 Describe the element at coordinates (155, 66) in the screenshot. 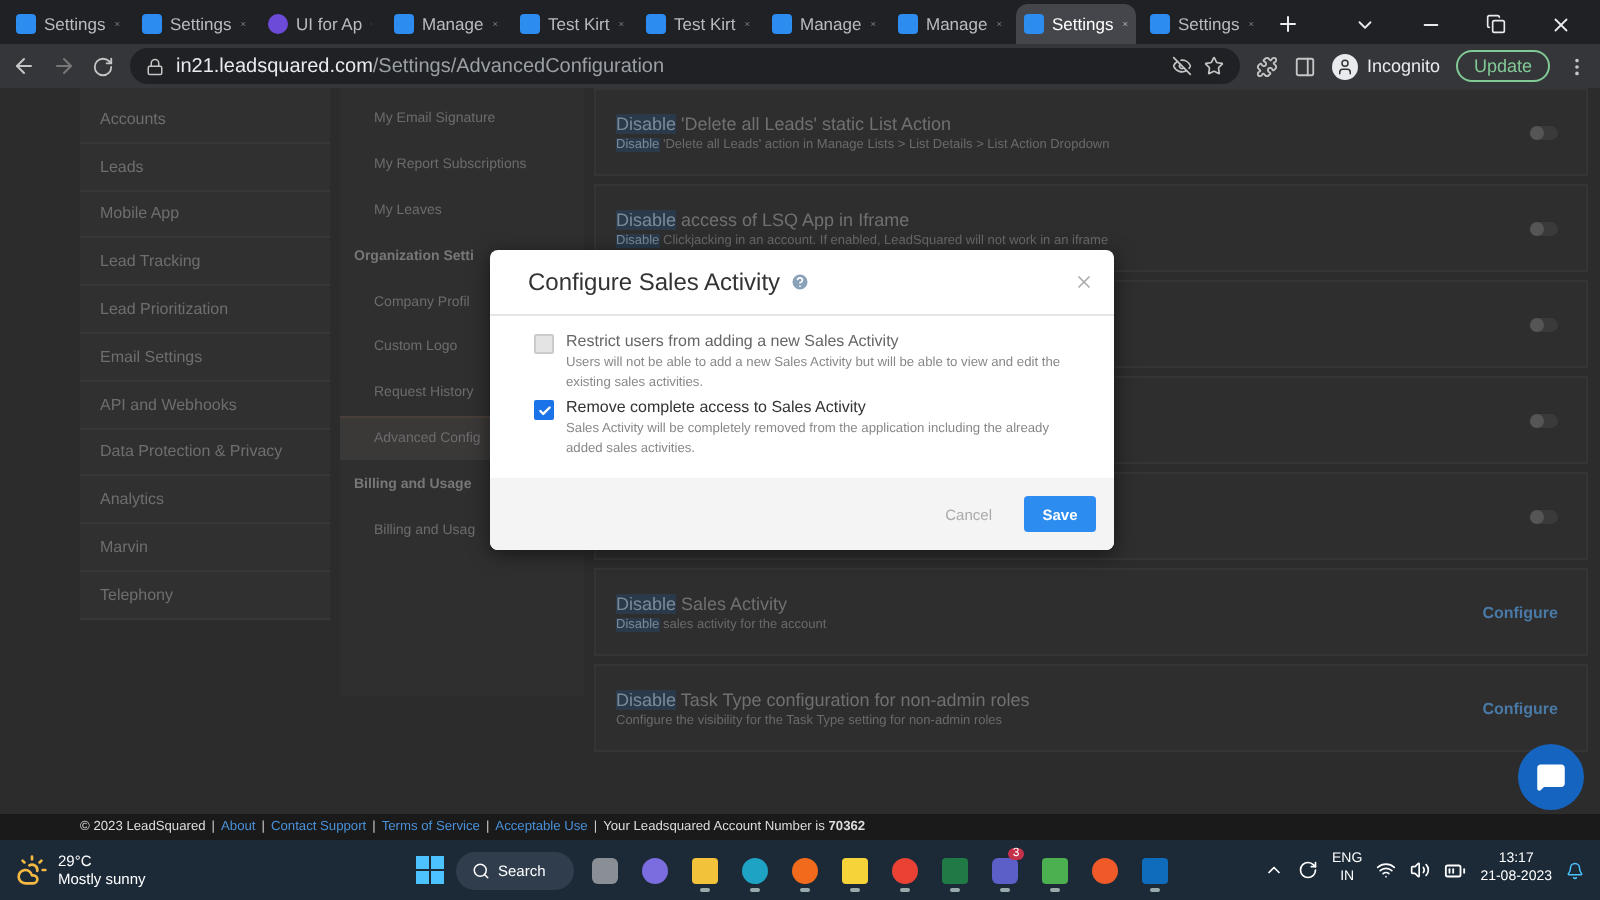

I see `lock-icon` at that location.